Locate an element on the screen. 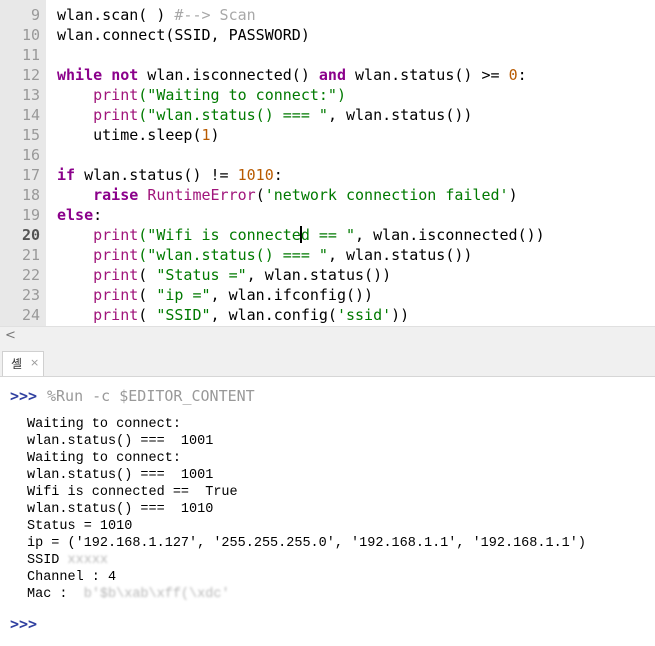 The width and height of the screenshot is (655, 646). output-line-mac: Mac : b'$b\xab\xff(\xdc' is located at coordinates (128, 594).